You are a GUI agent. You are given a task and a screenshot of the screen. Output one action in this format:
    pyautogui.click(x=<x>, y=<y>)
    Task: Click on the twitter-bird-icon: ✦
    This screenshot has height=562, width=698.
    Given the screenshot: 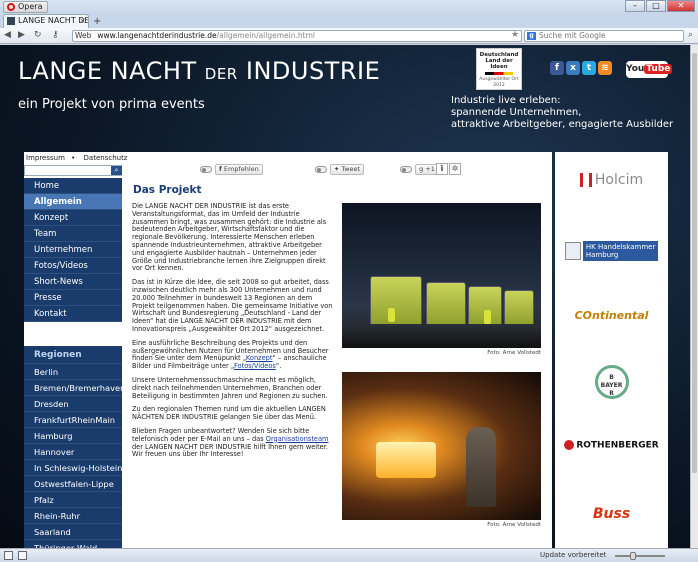 What is the action you would take?
    pyautogui.click(x=336, y=169)
    